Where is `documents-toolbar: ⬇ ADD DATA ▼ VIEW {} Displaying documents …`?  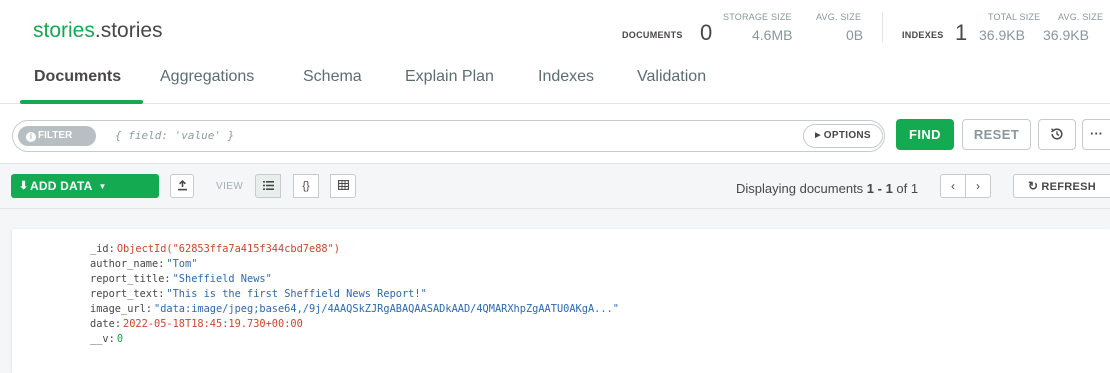 documents-toolbar: ⬇ ADD DATA ▼ VIEW {} Displaying documents … is located at coordinates (555, 186).